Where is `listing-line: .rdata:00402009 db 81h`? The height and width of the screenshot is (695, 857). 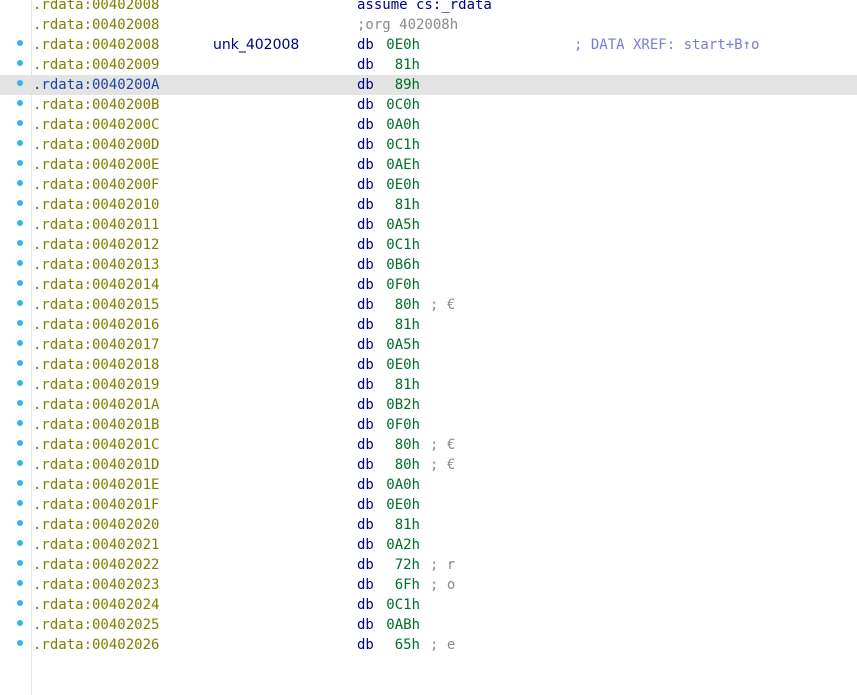 listing-line: .rdata:00402009 db 81h is located at coordinates (428, 65).